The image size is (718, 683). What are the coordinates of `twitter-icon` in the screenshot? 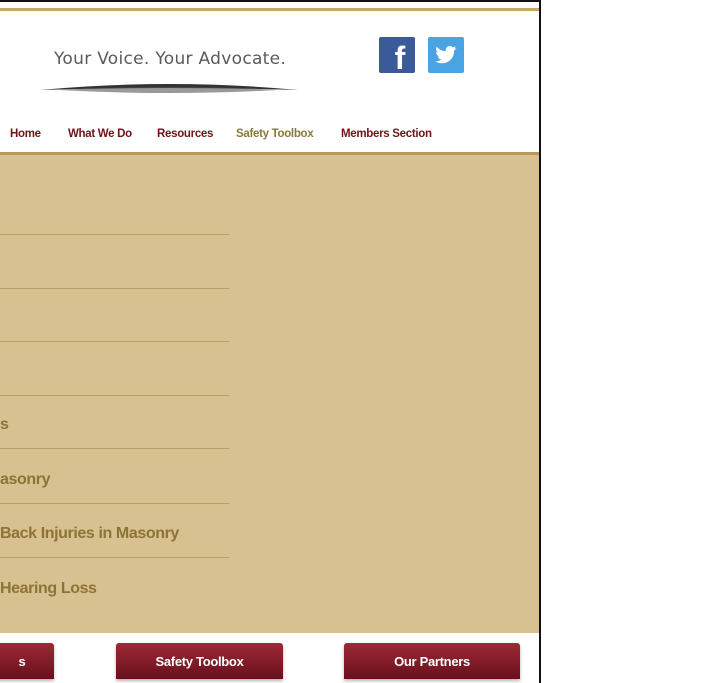 It's located at (446, 55).